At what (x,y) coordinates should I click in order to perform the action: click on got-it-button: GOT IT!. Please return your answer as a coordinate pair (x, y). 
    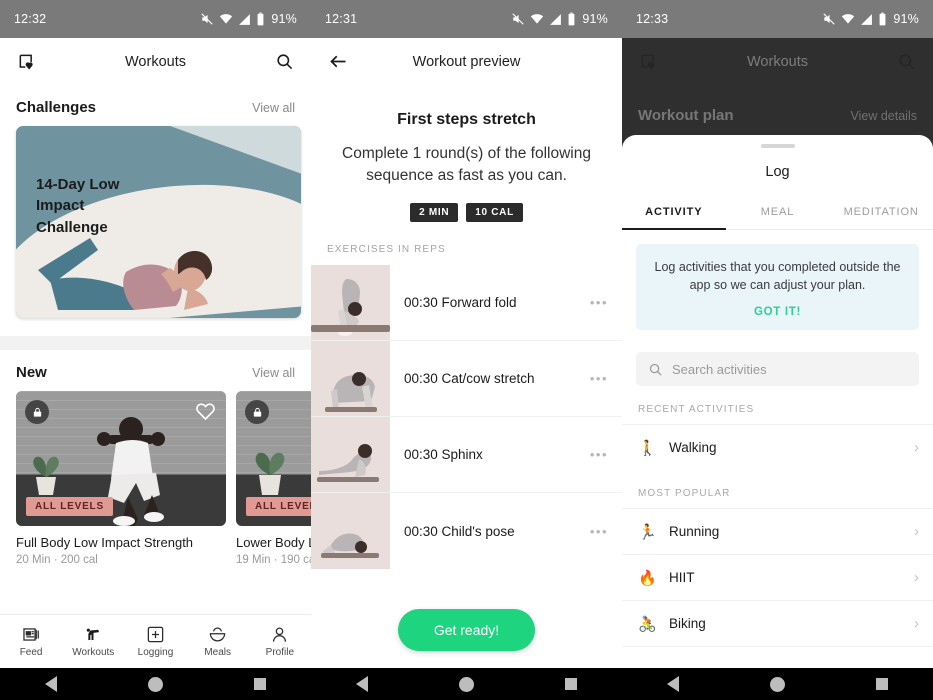
    Looking at the image, I should click on (777, 312).